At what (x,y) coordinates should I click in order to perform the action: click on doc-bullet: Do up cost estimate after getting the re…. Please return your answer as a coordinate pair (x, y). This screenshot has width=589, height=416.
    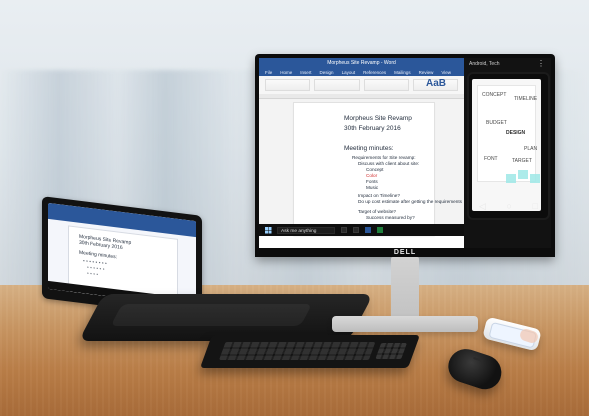
    Looking at the image, I should click on (410, 201).